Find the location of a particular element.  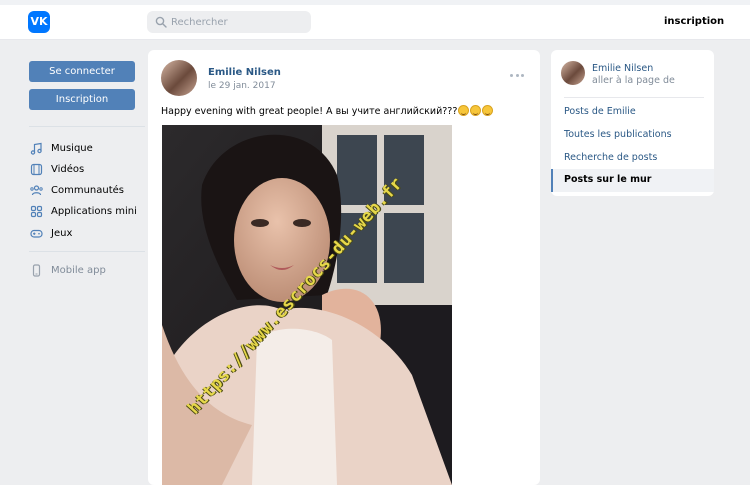

sidebar-item-label: Mobile app is located at coordinates (78, 270).